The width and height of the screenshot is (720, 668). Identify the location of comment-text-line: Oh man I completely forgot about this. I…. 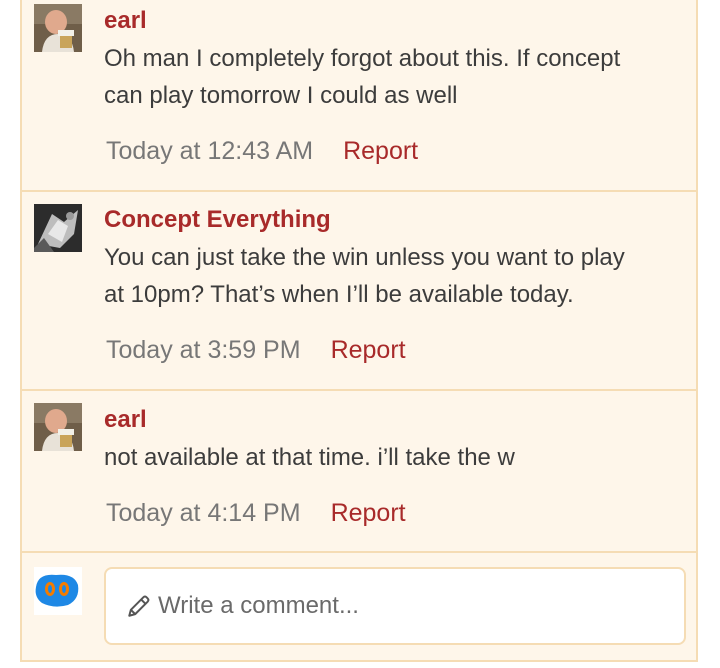
(362, 58).